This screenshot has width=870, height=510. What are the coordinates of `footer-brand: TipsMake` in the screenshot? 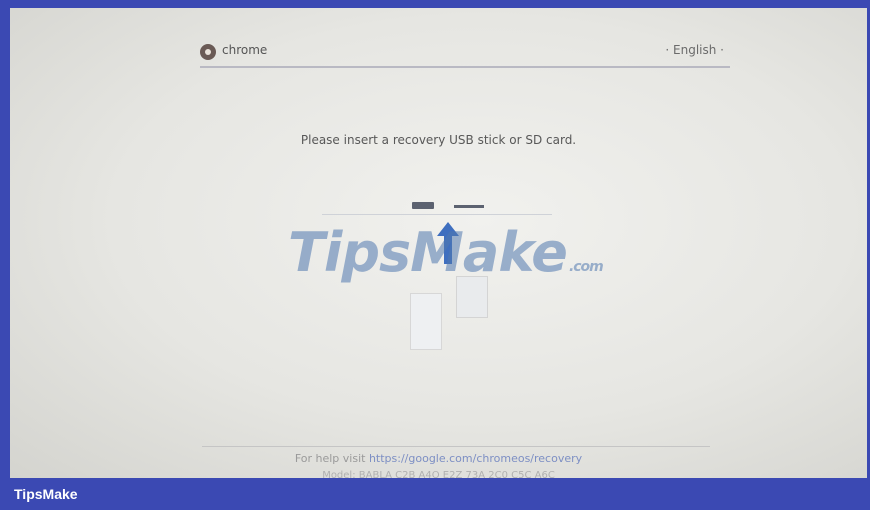 It's located at (46, 494).